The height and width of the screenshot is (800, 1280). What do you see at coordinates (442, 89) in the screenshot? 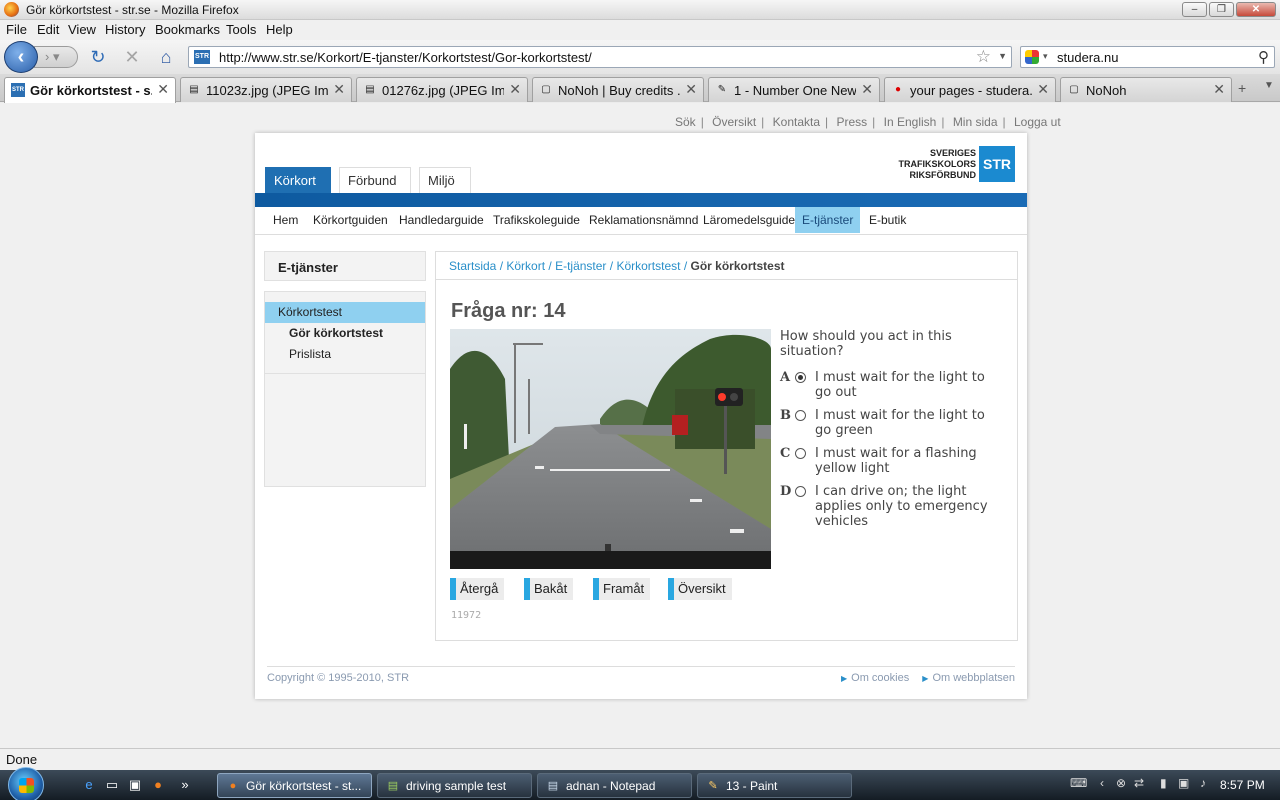
I see `tab-01276z: ▤ 01276z.jpg (JPEG Ima... ✕` at bounding box center [442, 89].